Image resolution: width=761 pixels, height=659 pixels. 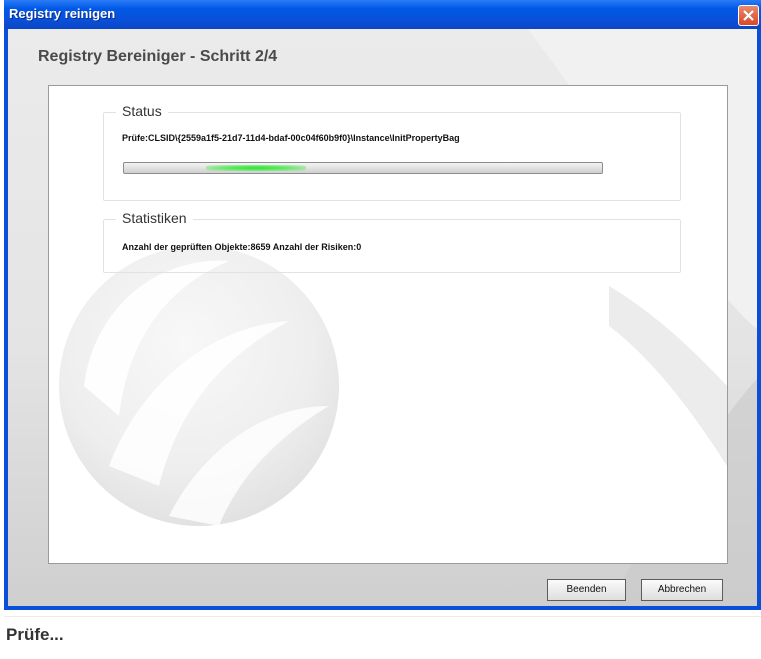 I want to click on statistics-legend: Statistiken, so click(x=154, y=218).